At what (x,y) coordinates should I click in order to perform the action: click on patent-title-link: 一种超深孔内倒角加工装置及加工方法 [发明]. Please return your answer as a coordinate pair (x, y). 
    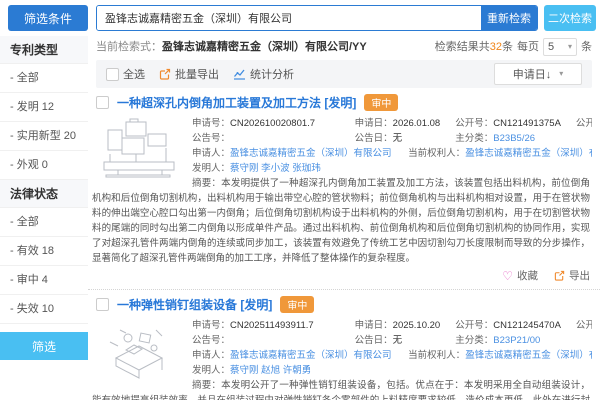
    Looking at the image, I should click on (236, 102).